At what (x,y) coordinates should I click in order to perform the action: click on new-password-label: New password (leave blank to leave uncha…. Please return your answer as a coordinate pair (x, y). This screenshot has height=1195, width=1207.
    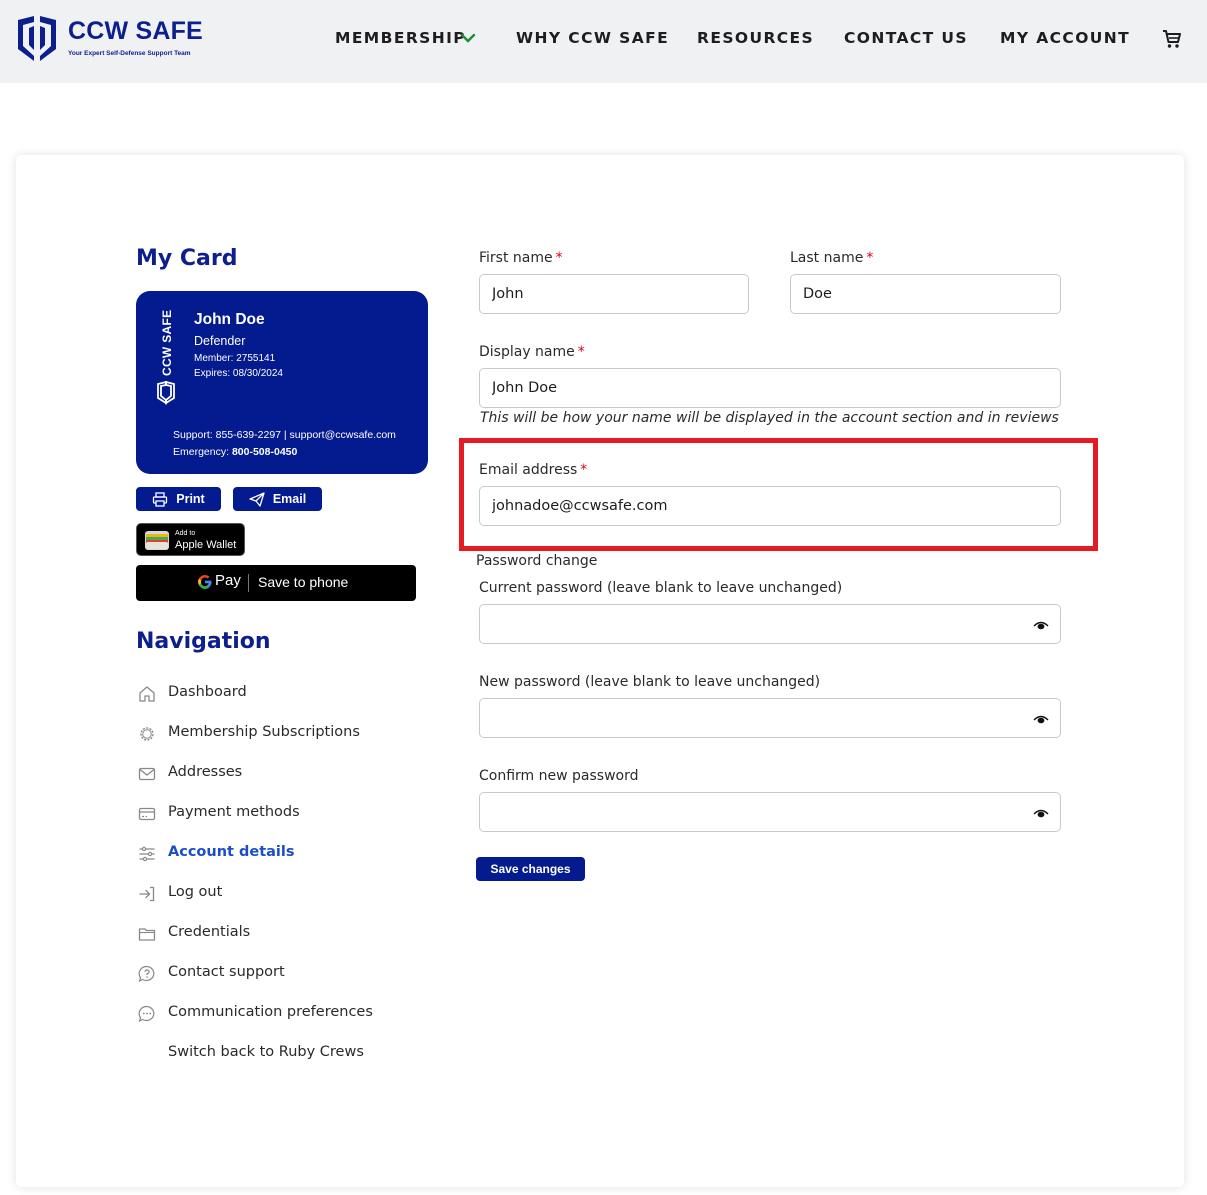
    Looking at the image, I should click on (650, 682).